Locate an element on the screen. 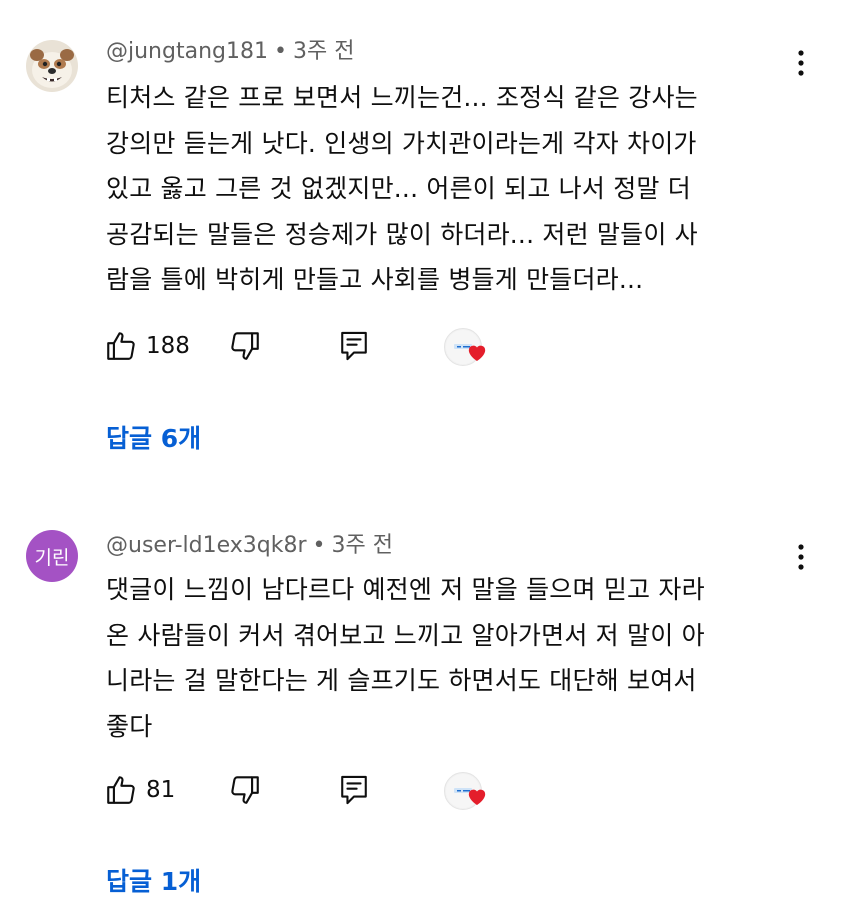  comment-action-bar: 81 is located at coordinates (314, 790).